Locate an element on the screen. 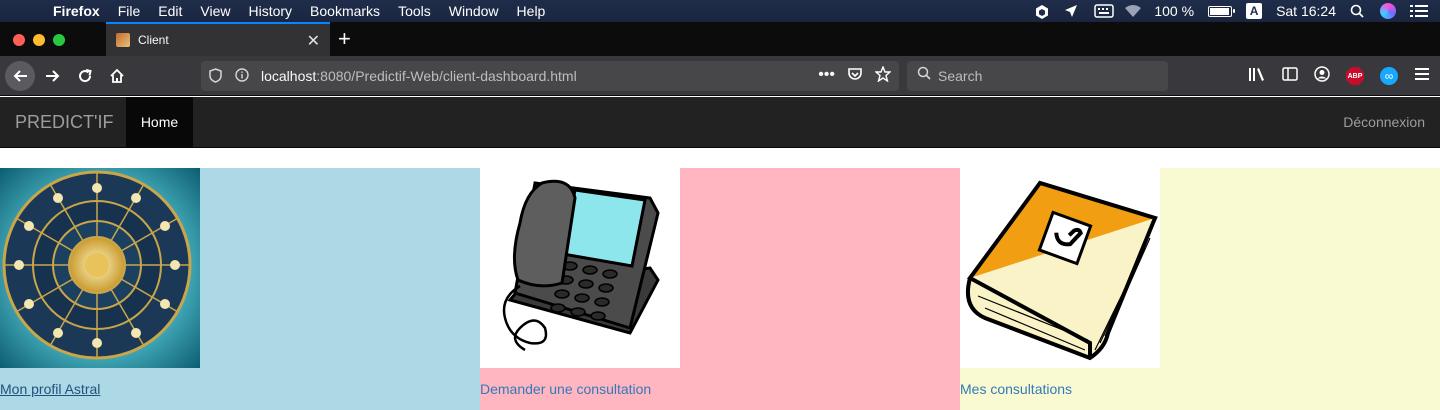 This screenshot has width=1440, height=410. window-zoom-button is located at coordinates (59, 40).